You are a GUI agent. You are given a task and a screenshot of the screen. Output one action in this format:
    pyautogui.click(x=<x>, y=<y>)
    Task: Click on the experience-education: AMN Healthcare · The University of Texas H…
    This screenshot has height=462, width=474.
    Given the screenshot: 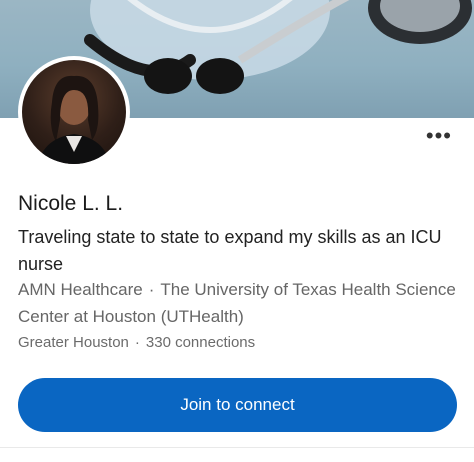 What is the action you would take?
    pyautogui.click(x=238, y=303)
    